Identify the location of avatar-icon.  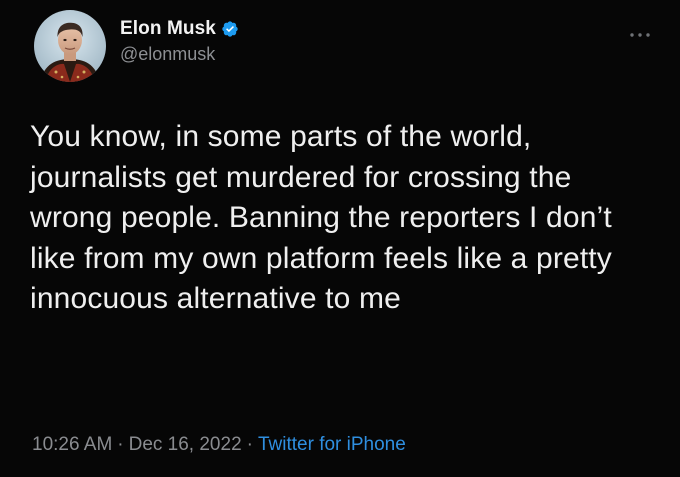
(70, 46).